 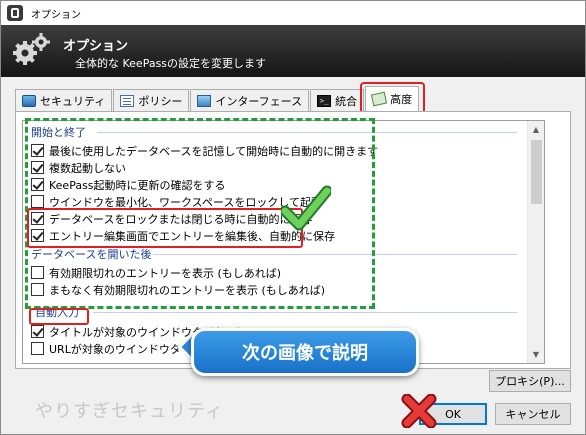 I want to click on scroll-thumb, so click(x=536, y=172).